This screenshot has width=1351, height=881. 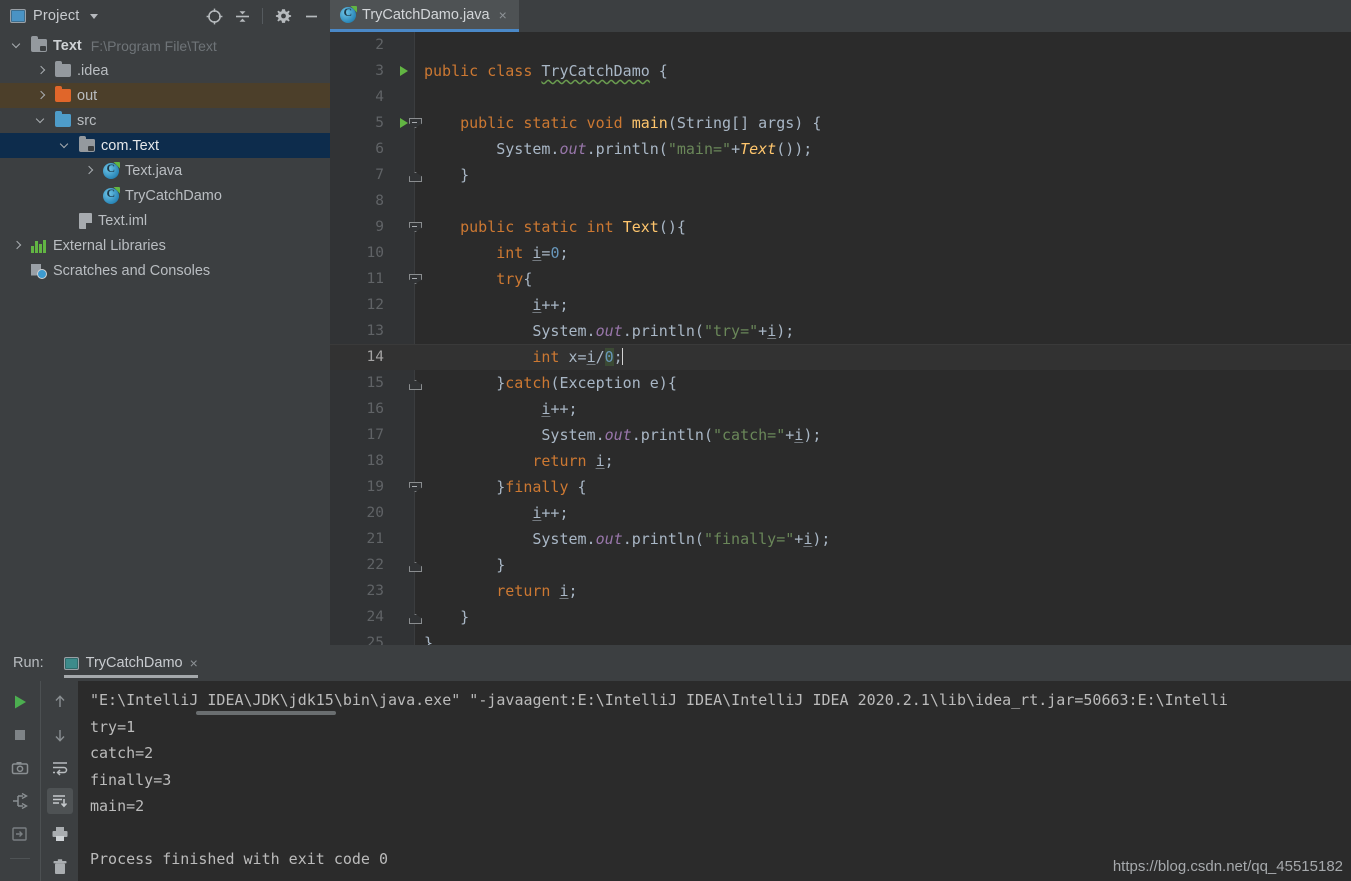 I want to click on code-line-22: 22 }, so click(x=840, y=565).